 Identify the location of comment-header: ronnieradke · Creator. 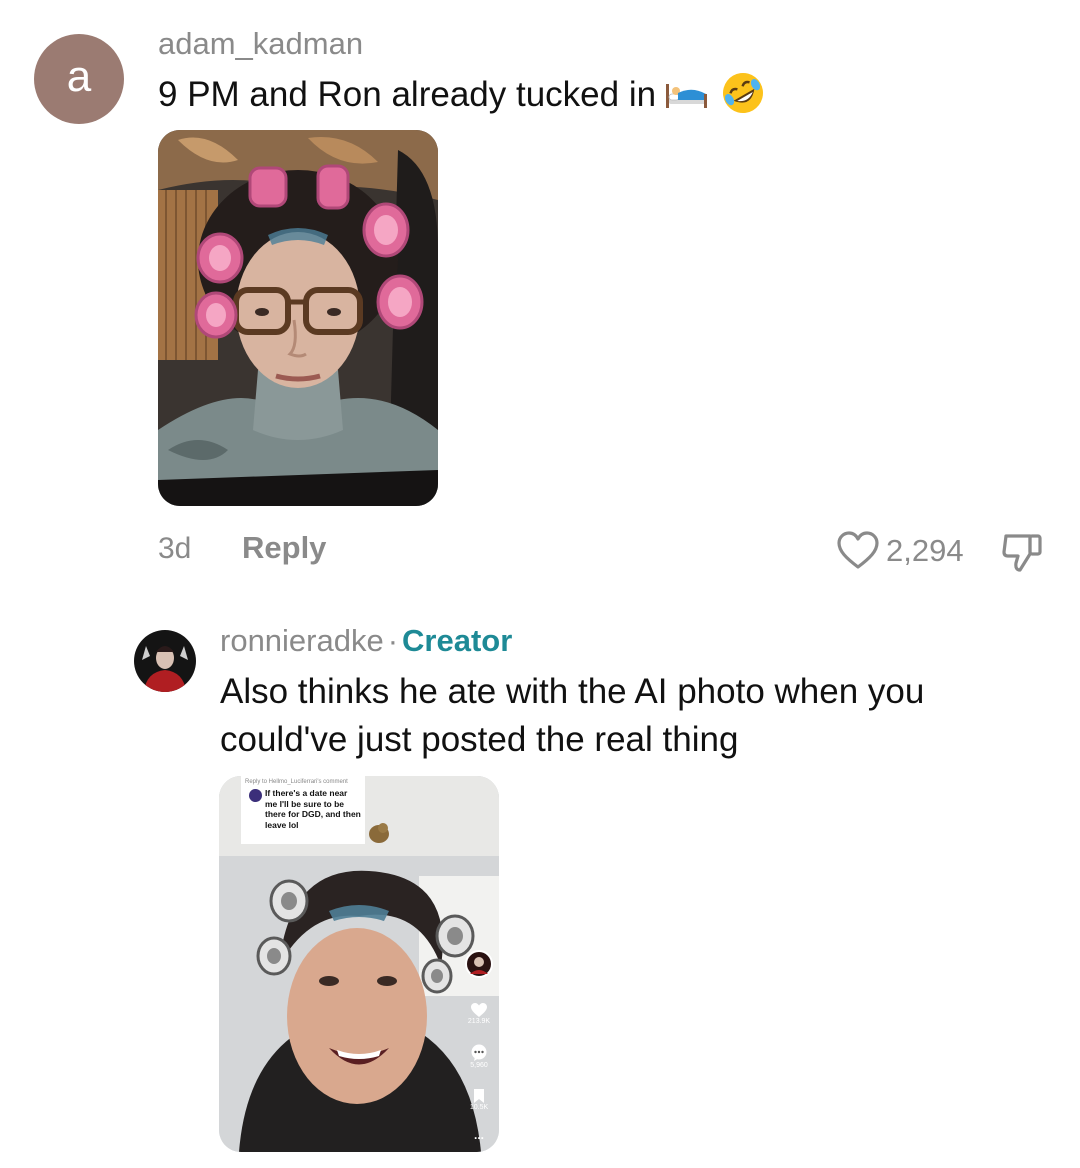
(366, 641).